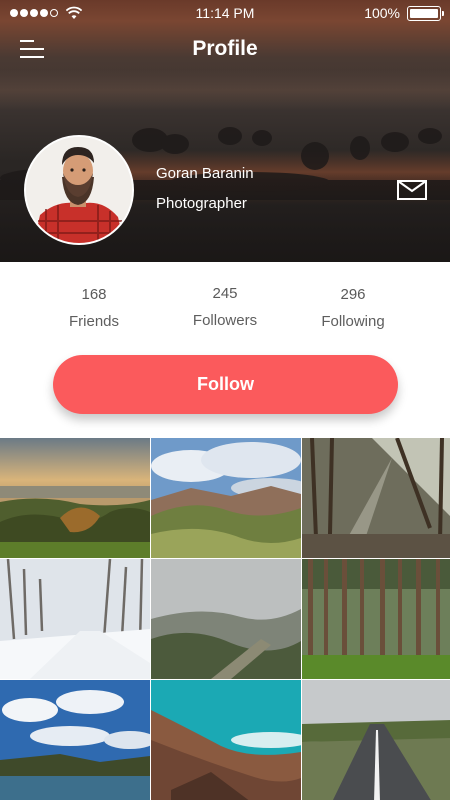  I want to click on follow-button: Follow, so click(225, 384).